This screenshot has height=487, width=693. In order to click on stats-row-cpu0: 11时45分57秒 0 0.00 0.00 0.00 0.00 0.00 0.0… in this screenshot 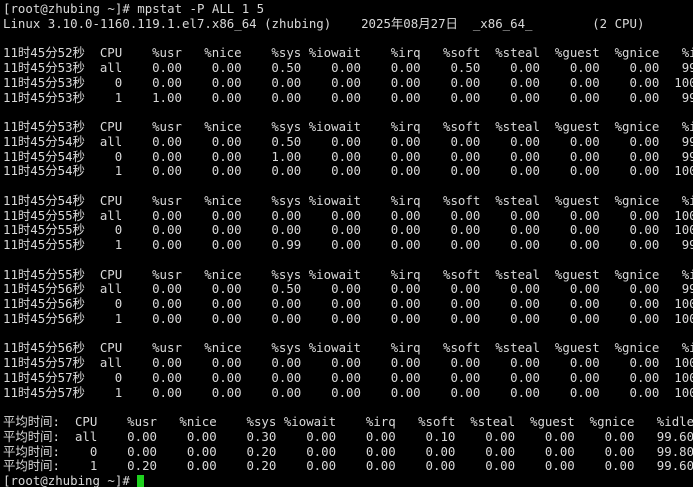, I will do `click(348, 377)`.